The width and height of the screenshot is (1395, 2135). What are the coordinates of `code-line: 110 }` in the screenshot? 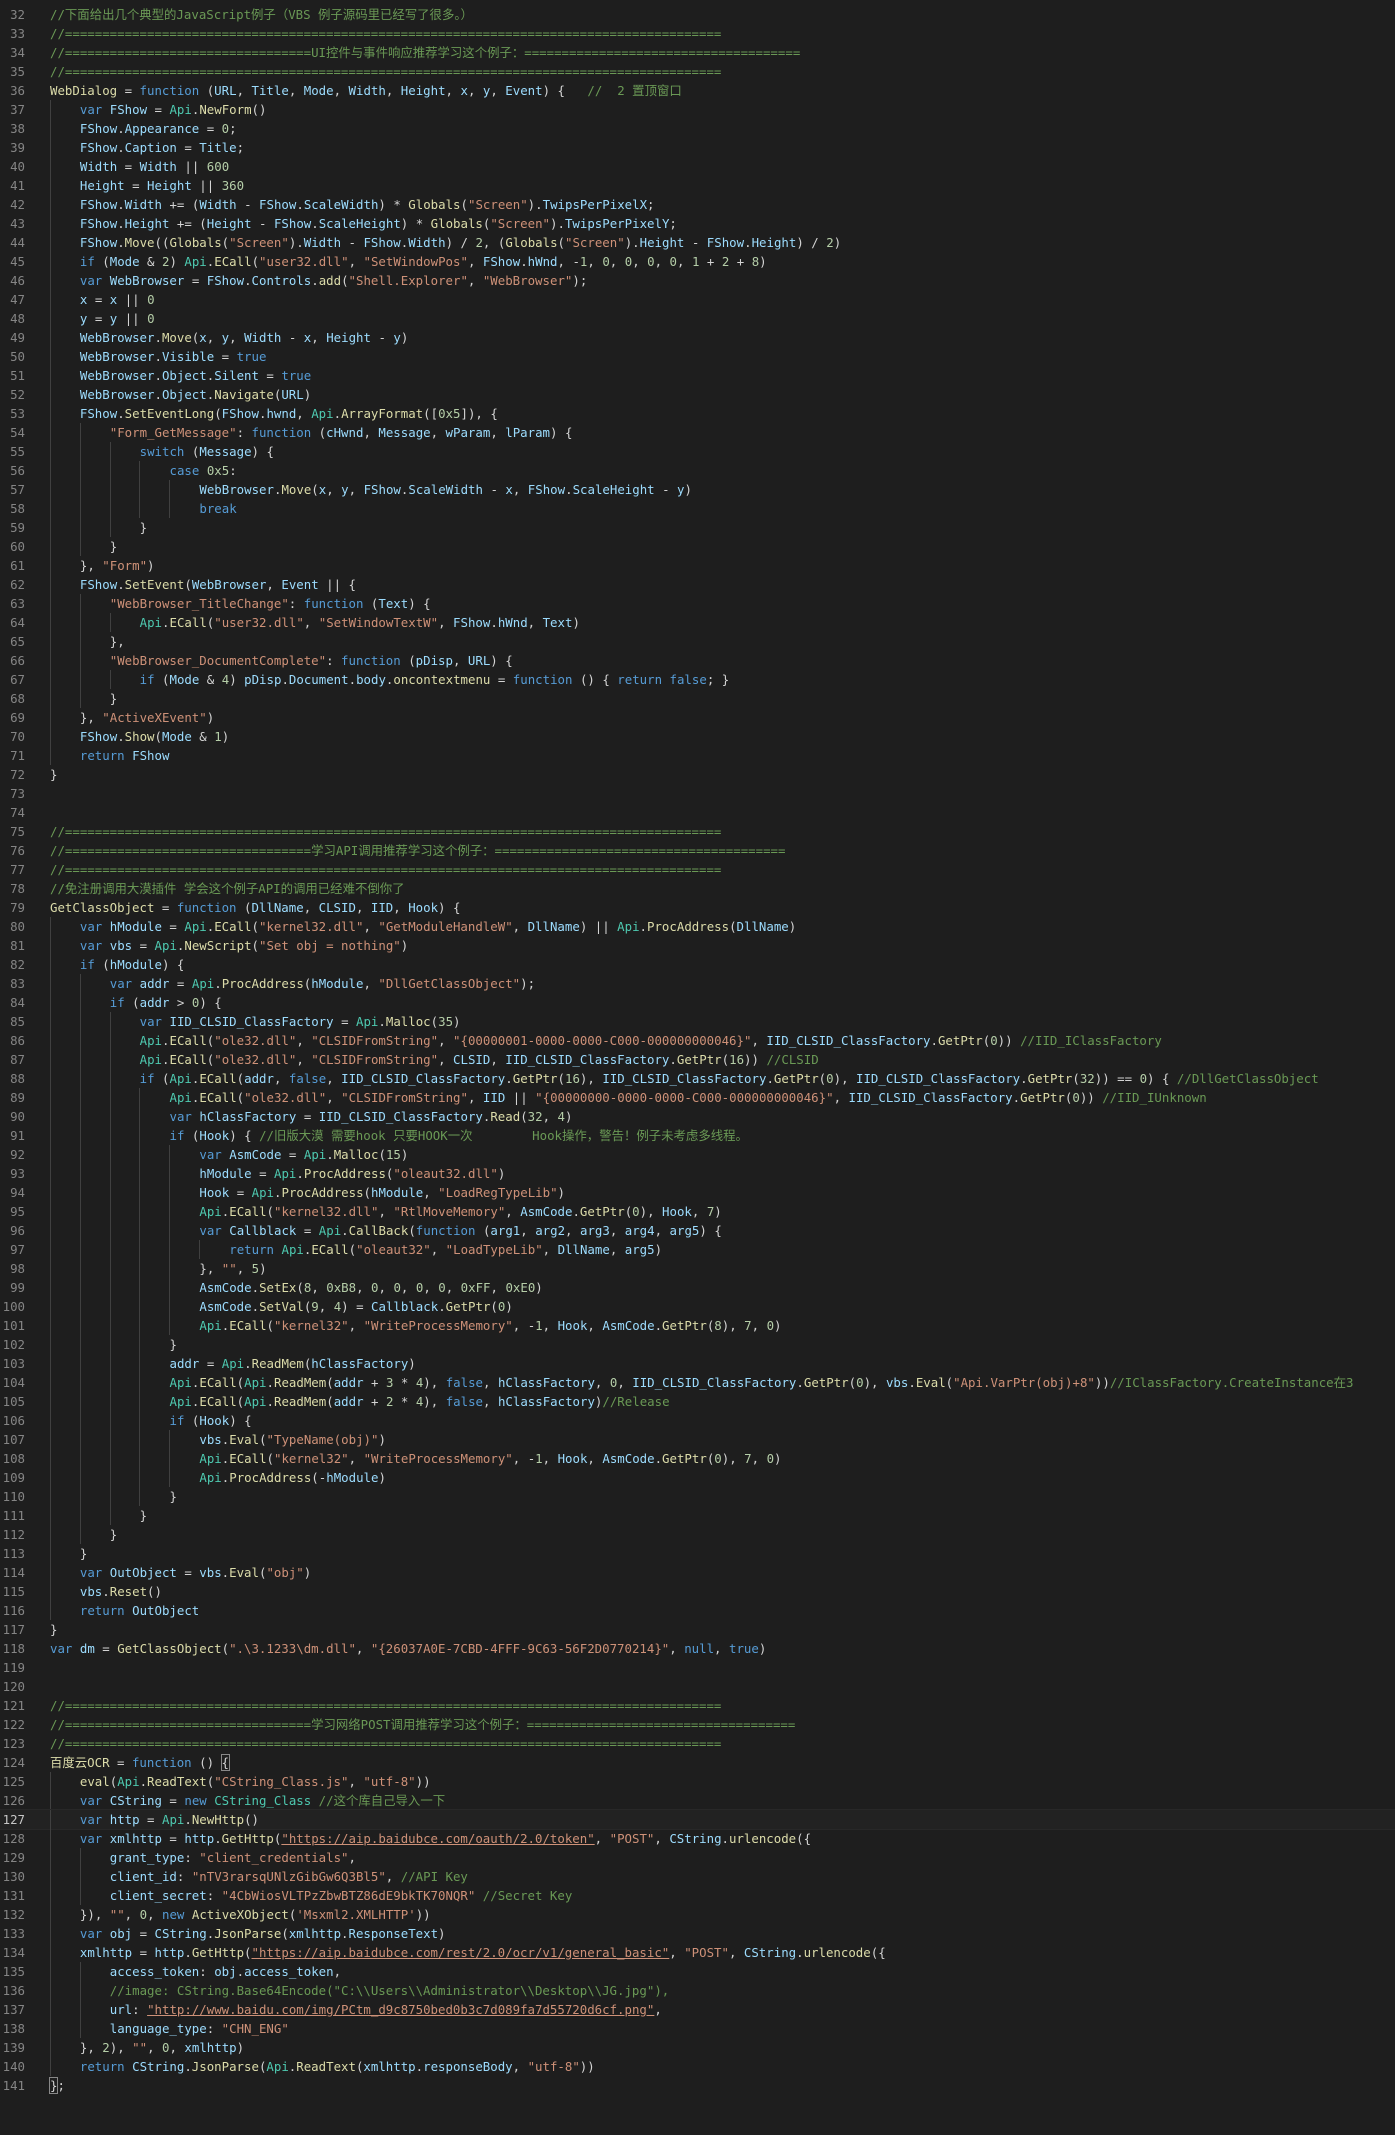 It's located at (697, 1496).